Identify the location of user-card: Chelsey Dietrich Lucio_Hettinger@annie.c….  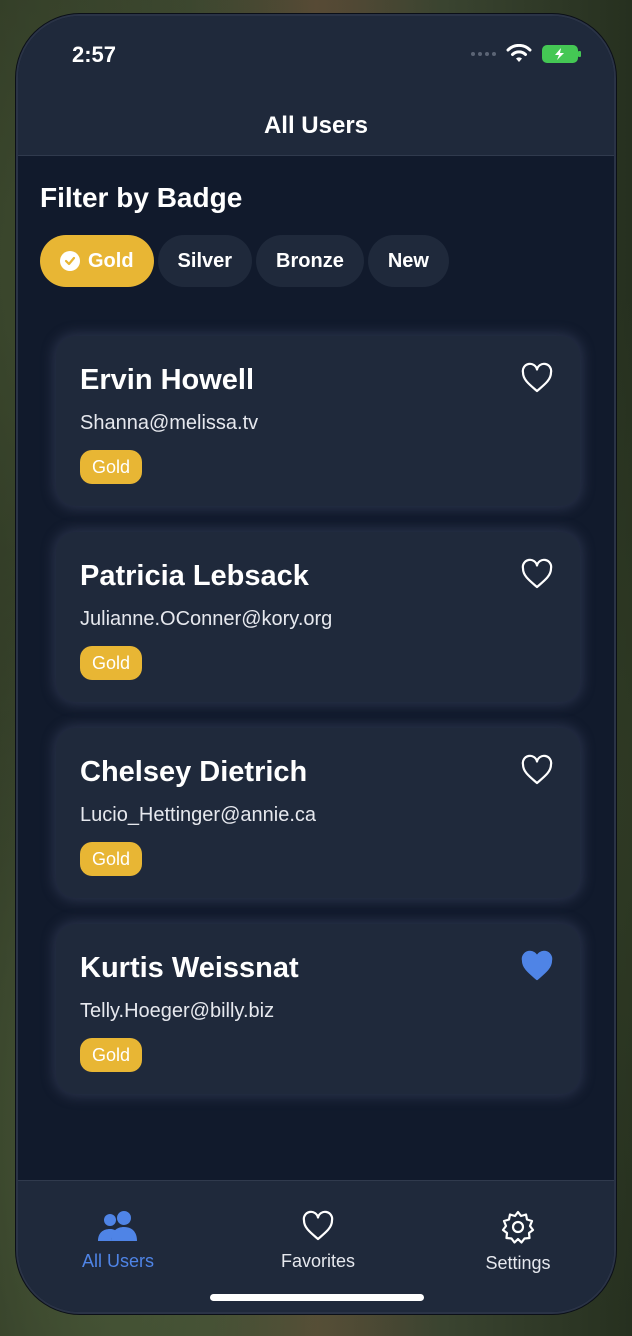
(318, 813).